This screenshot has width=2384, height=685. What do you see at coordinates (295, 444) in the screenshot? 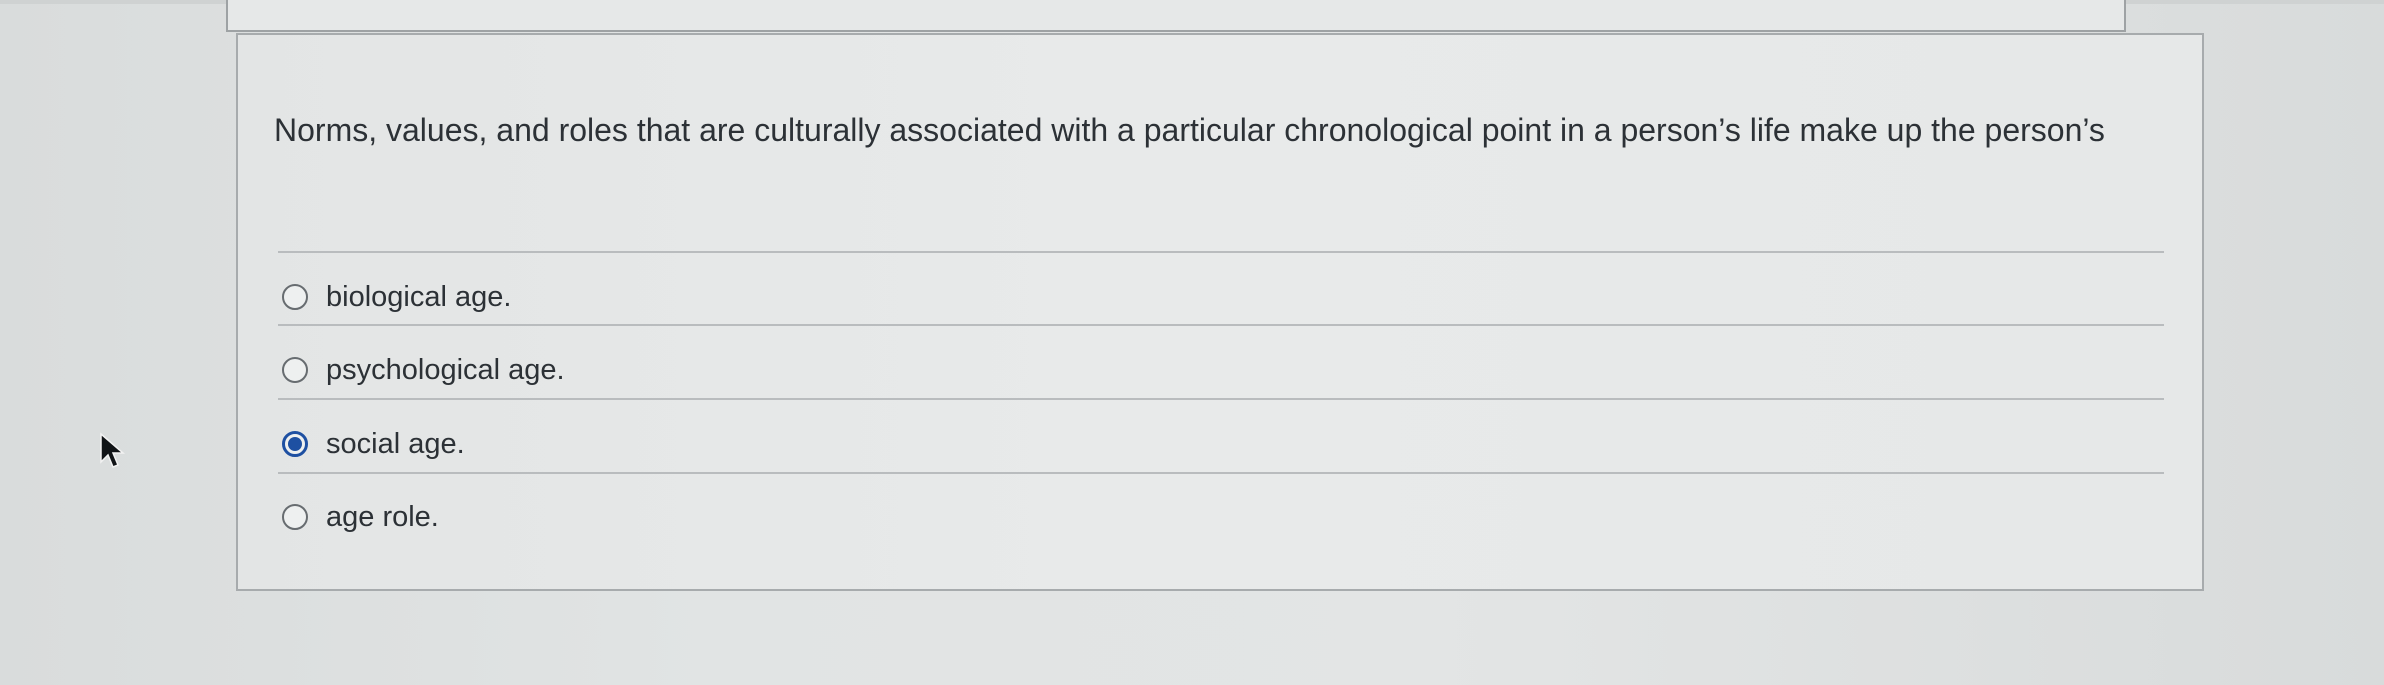
I see `radio-button-selected-icon` at bounding box center [295, 444].